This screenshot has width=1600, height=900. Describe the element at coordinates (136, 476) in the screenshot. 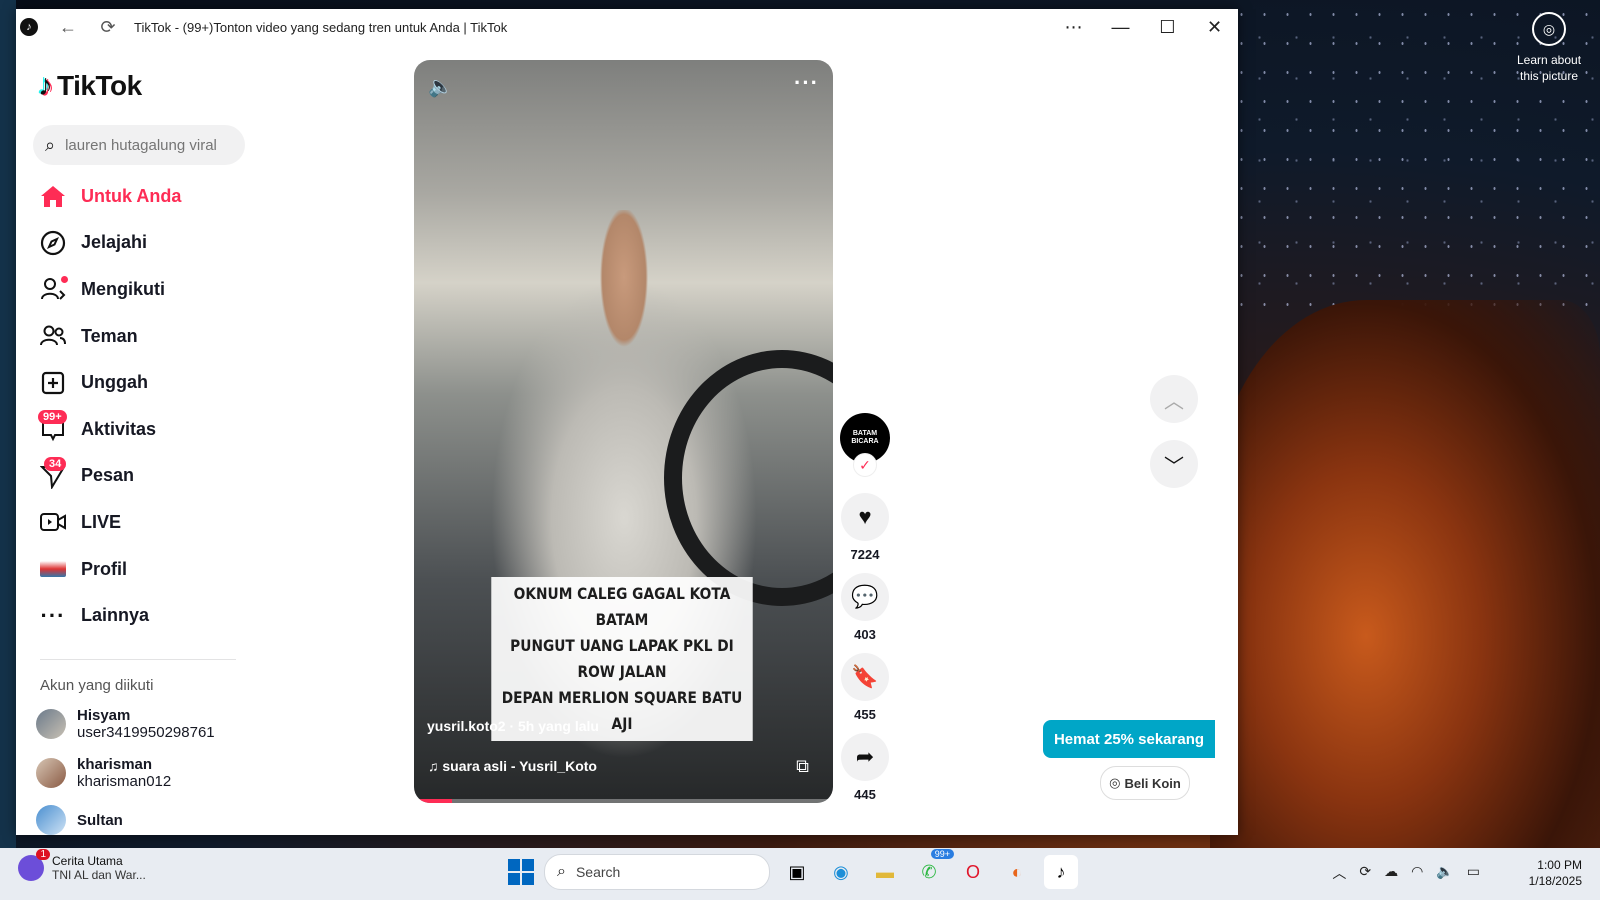

I see `sidebar-item-pesan: 34 Pesan` at that location.